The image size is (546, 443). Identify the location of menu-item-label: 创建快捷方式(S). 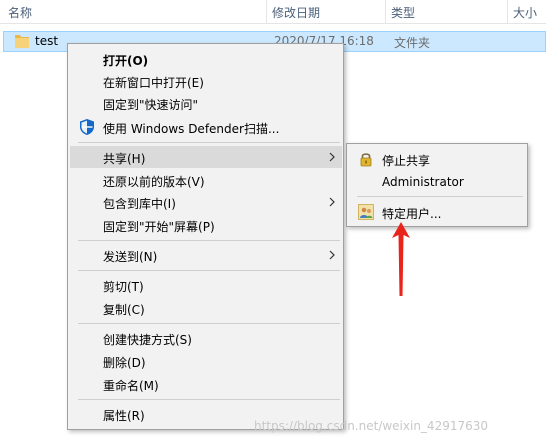
(147, 340).